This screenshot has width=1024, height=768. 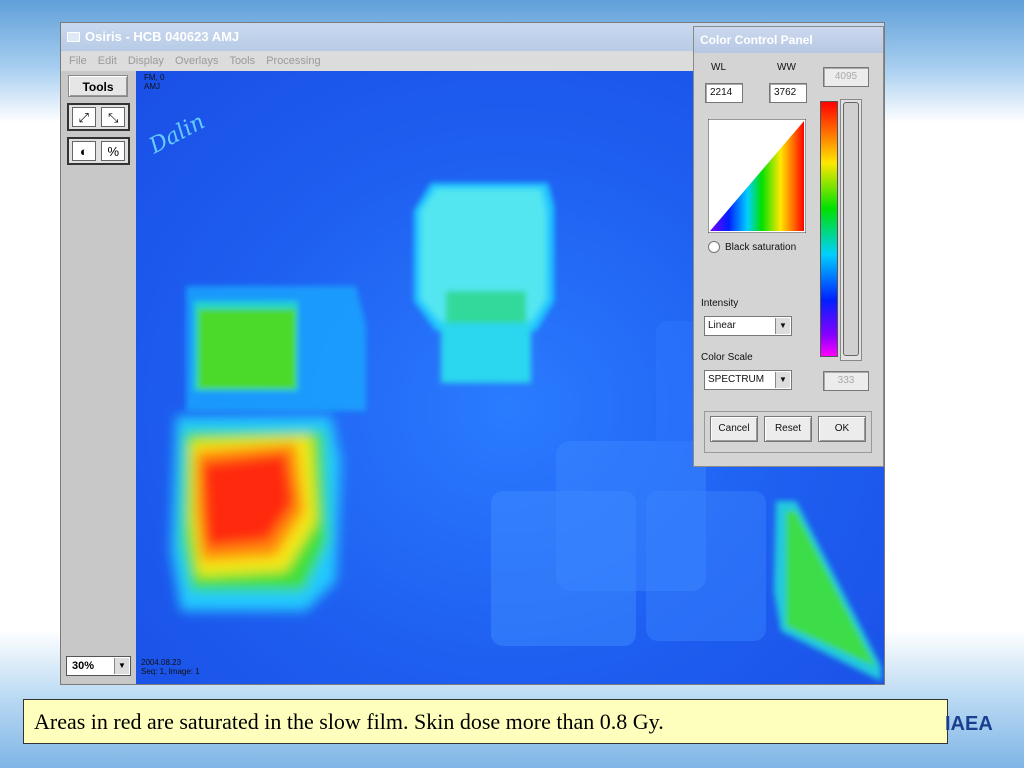 I want to click on wl-label: WL, so click(x=718, y=67).